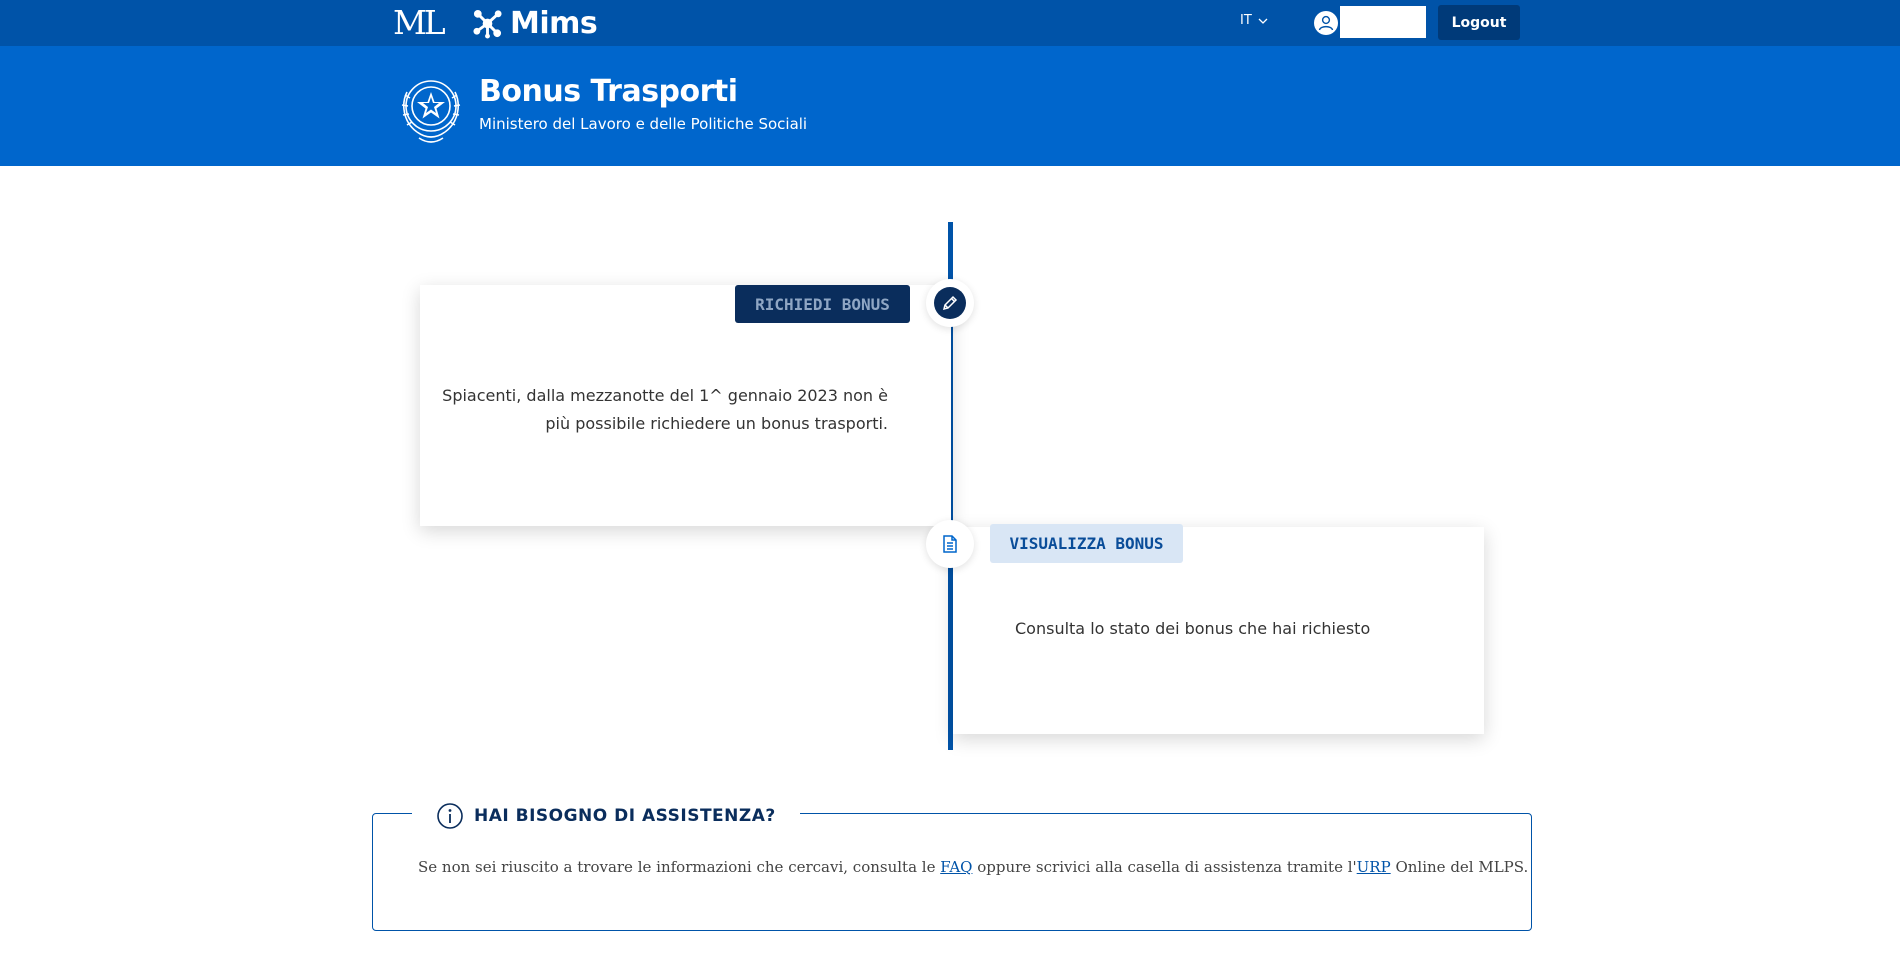  I want to click on richiedi-bonus-button: RICHIEDI BONUS, so click(822, 304).